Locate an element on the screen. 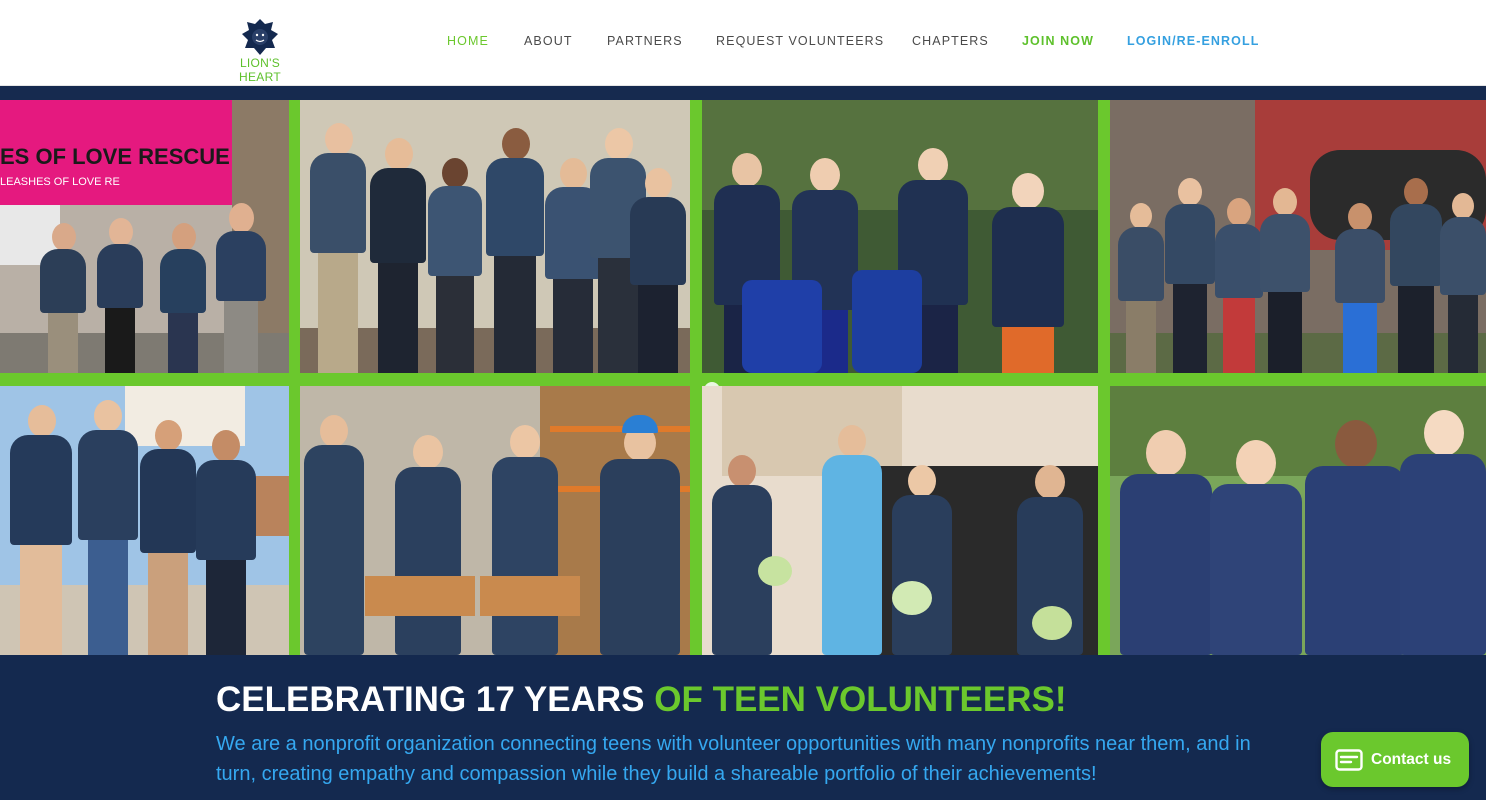  site-logo: LION'S HEART is located at coordinates (260, 51).